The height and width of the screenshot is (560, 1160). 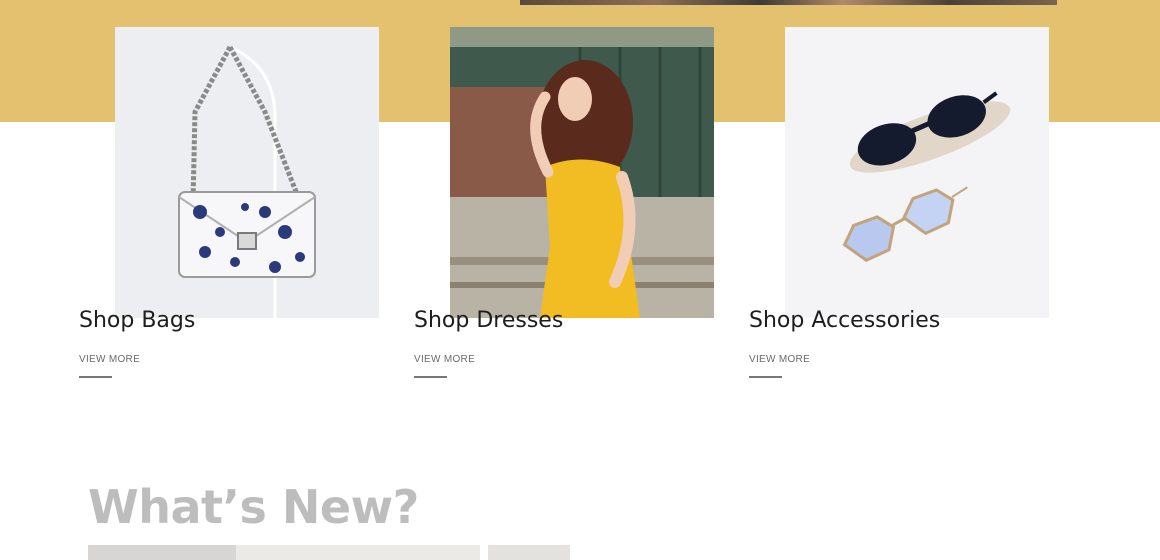 I want to click on accessories-category-image, so click(x=917, y=172).